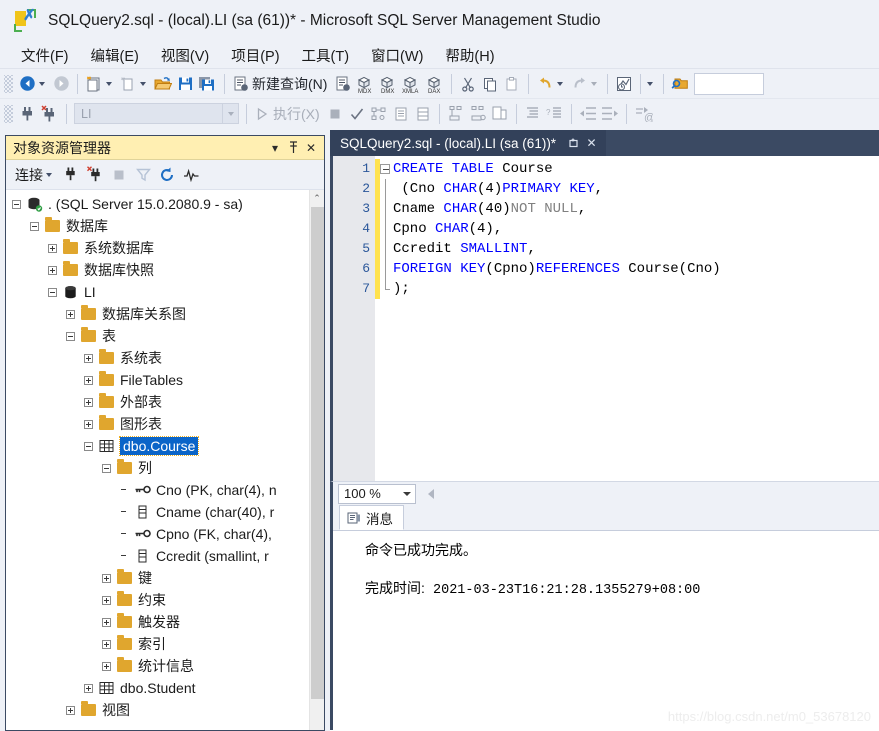  I want to click on tree-node: Cpno (FK, char(4),, so click(157, 534).